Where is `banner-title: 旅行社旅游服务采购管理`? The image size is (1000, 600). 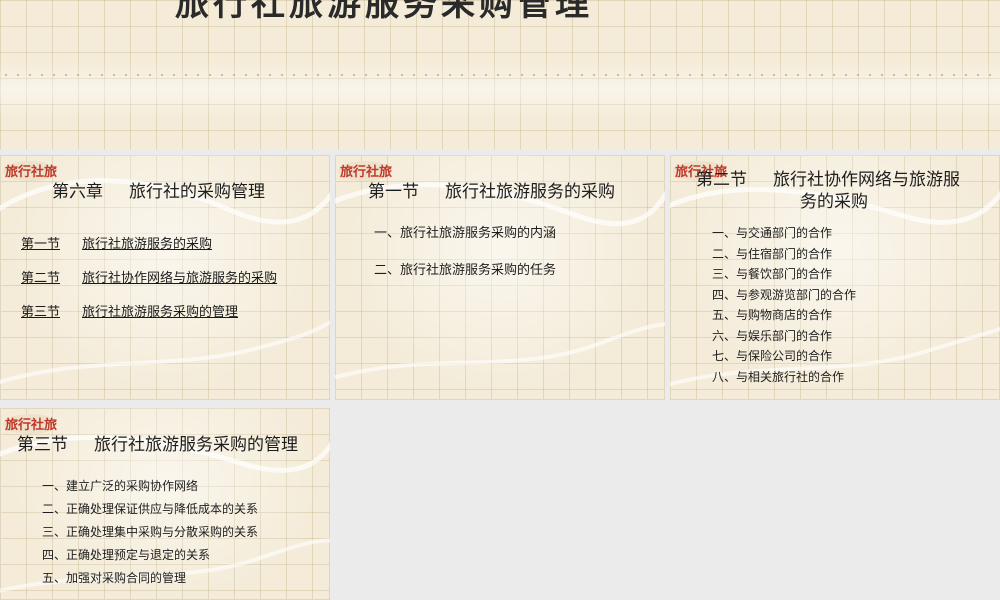
banner-title: 旅行社旅游服务采购管理 is located at coordinates (384, 12).